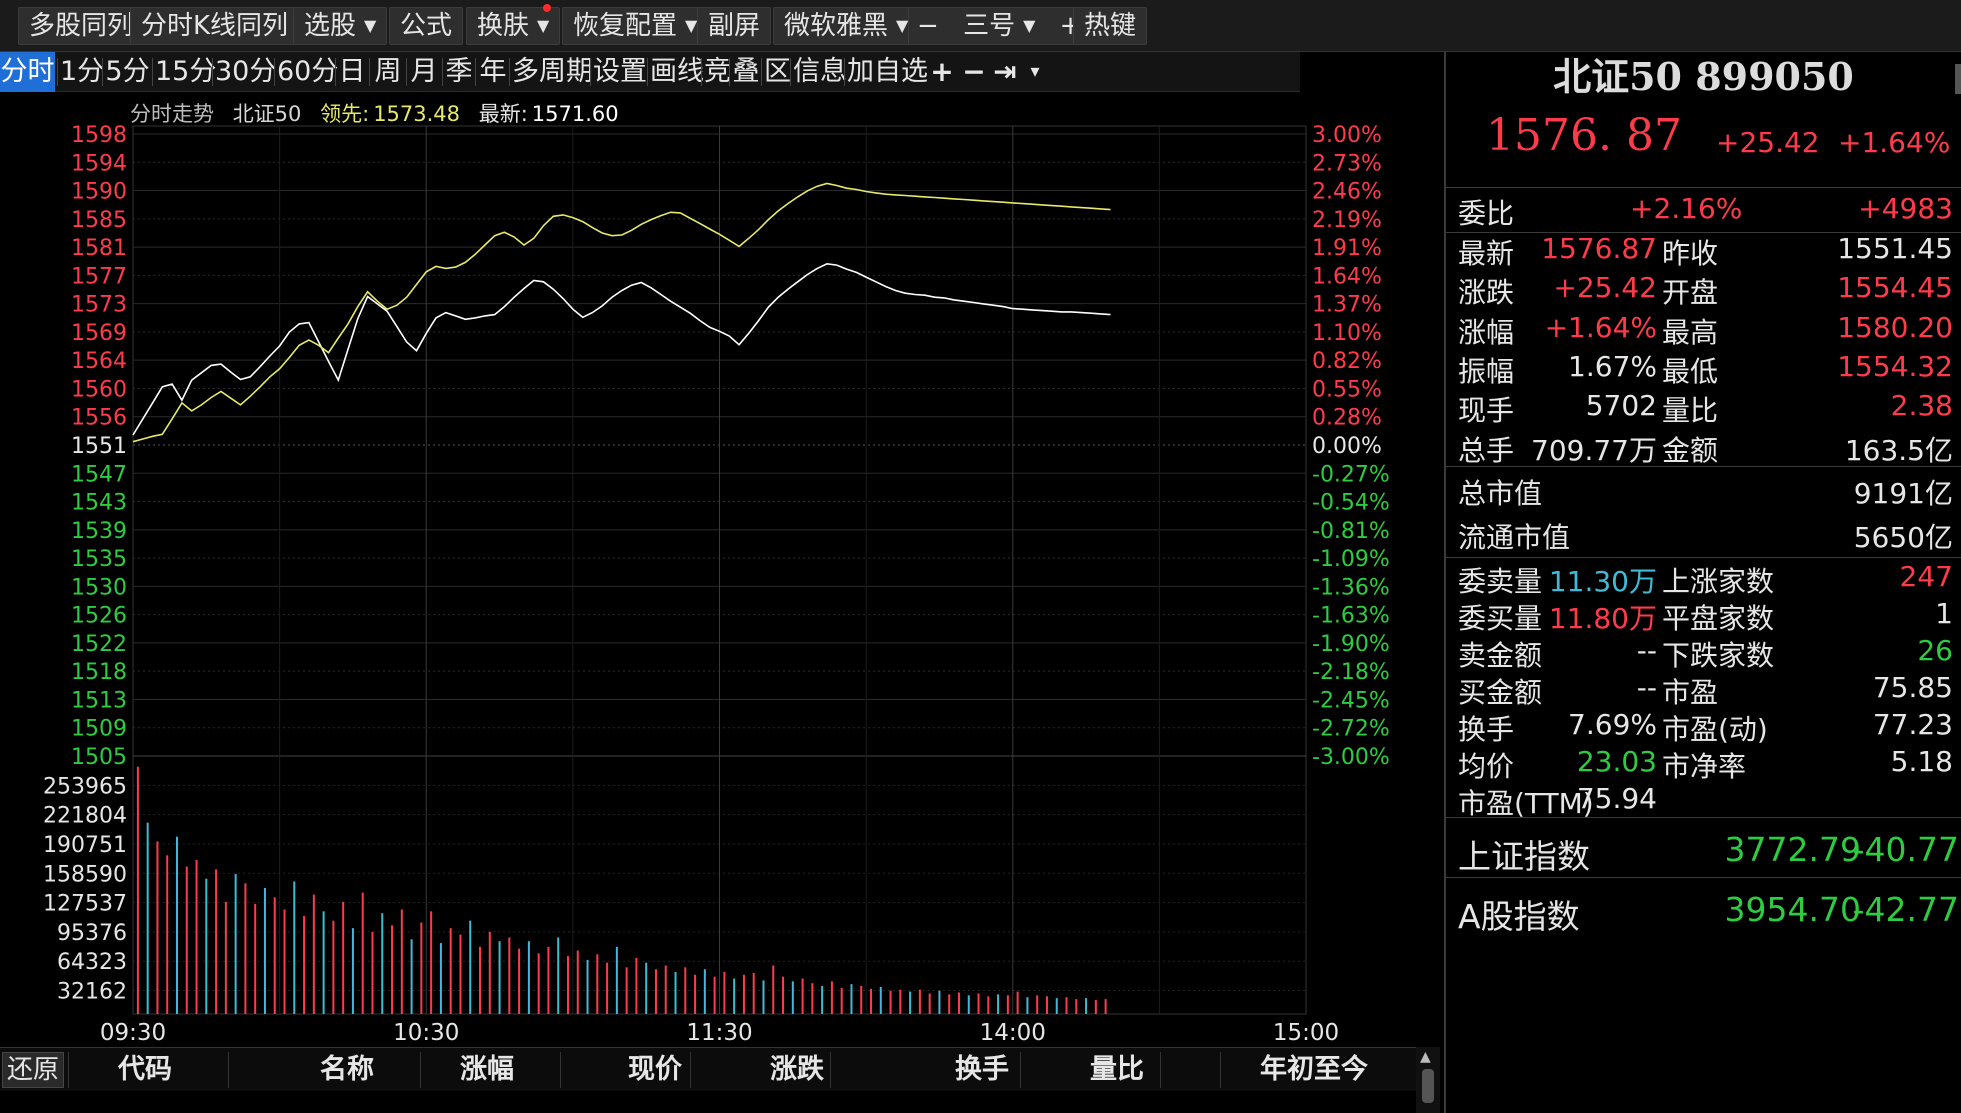 This screenshot has width=1961, height=1113. Describe the element at coordinates (503, 26) in the screenshot. I see `skin-label: 换肤` at that location.